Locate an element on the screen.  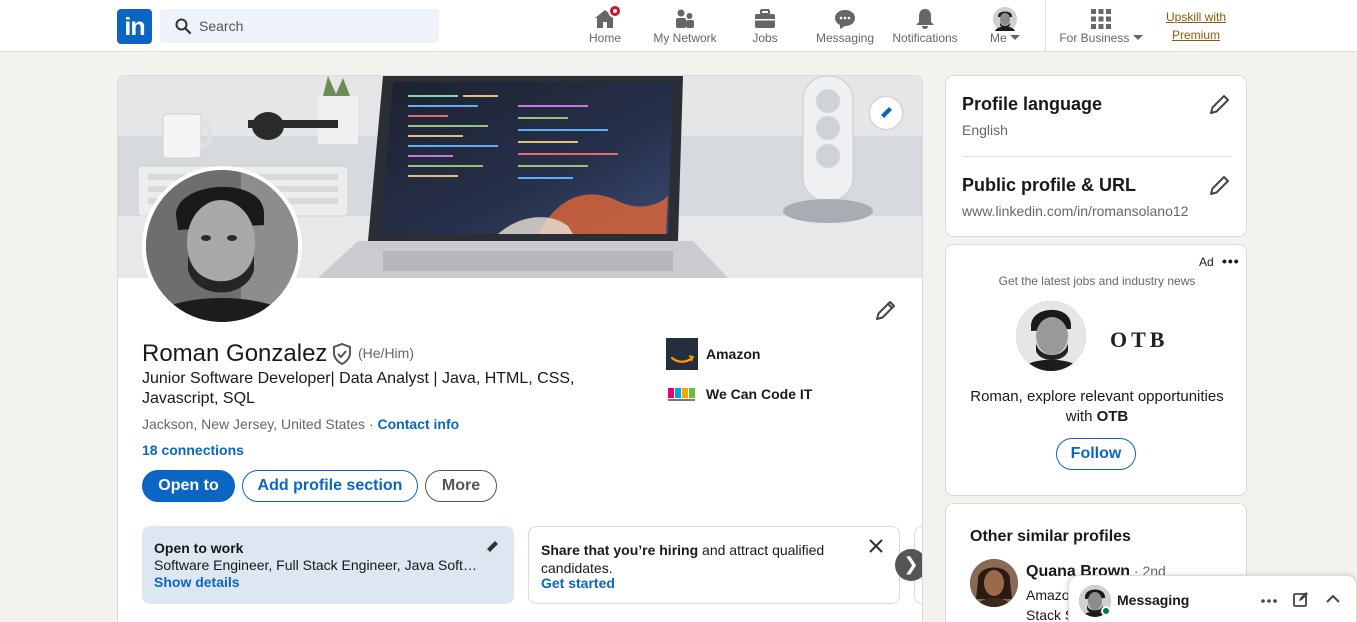
nav-home: Home is located at coordinates (605, 26).